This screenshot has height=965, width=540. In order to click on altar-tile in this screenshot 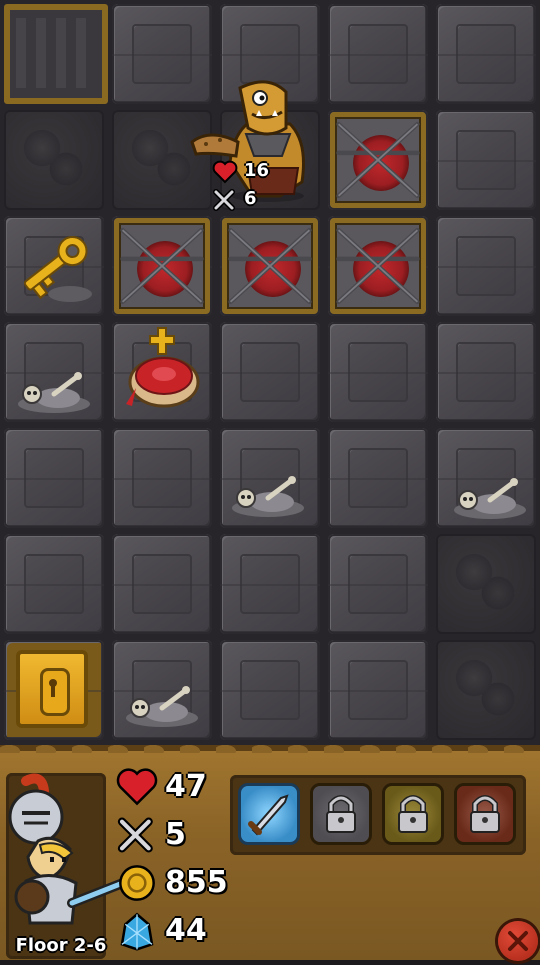, I will do `click(162, 372)`.